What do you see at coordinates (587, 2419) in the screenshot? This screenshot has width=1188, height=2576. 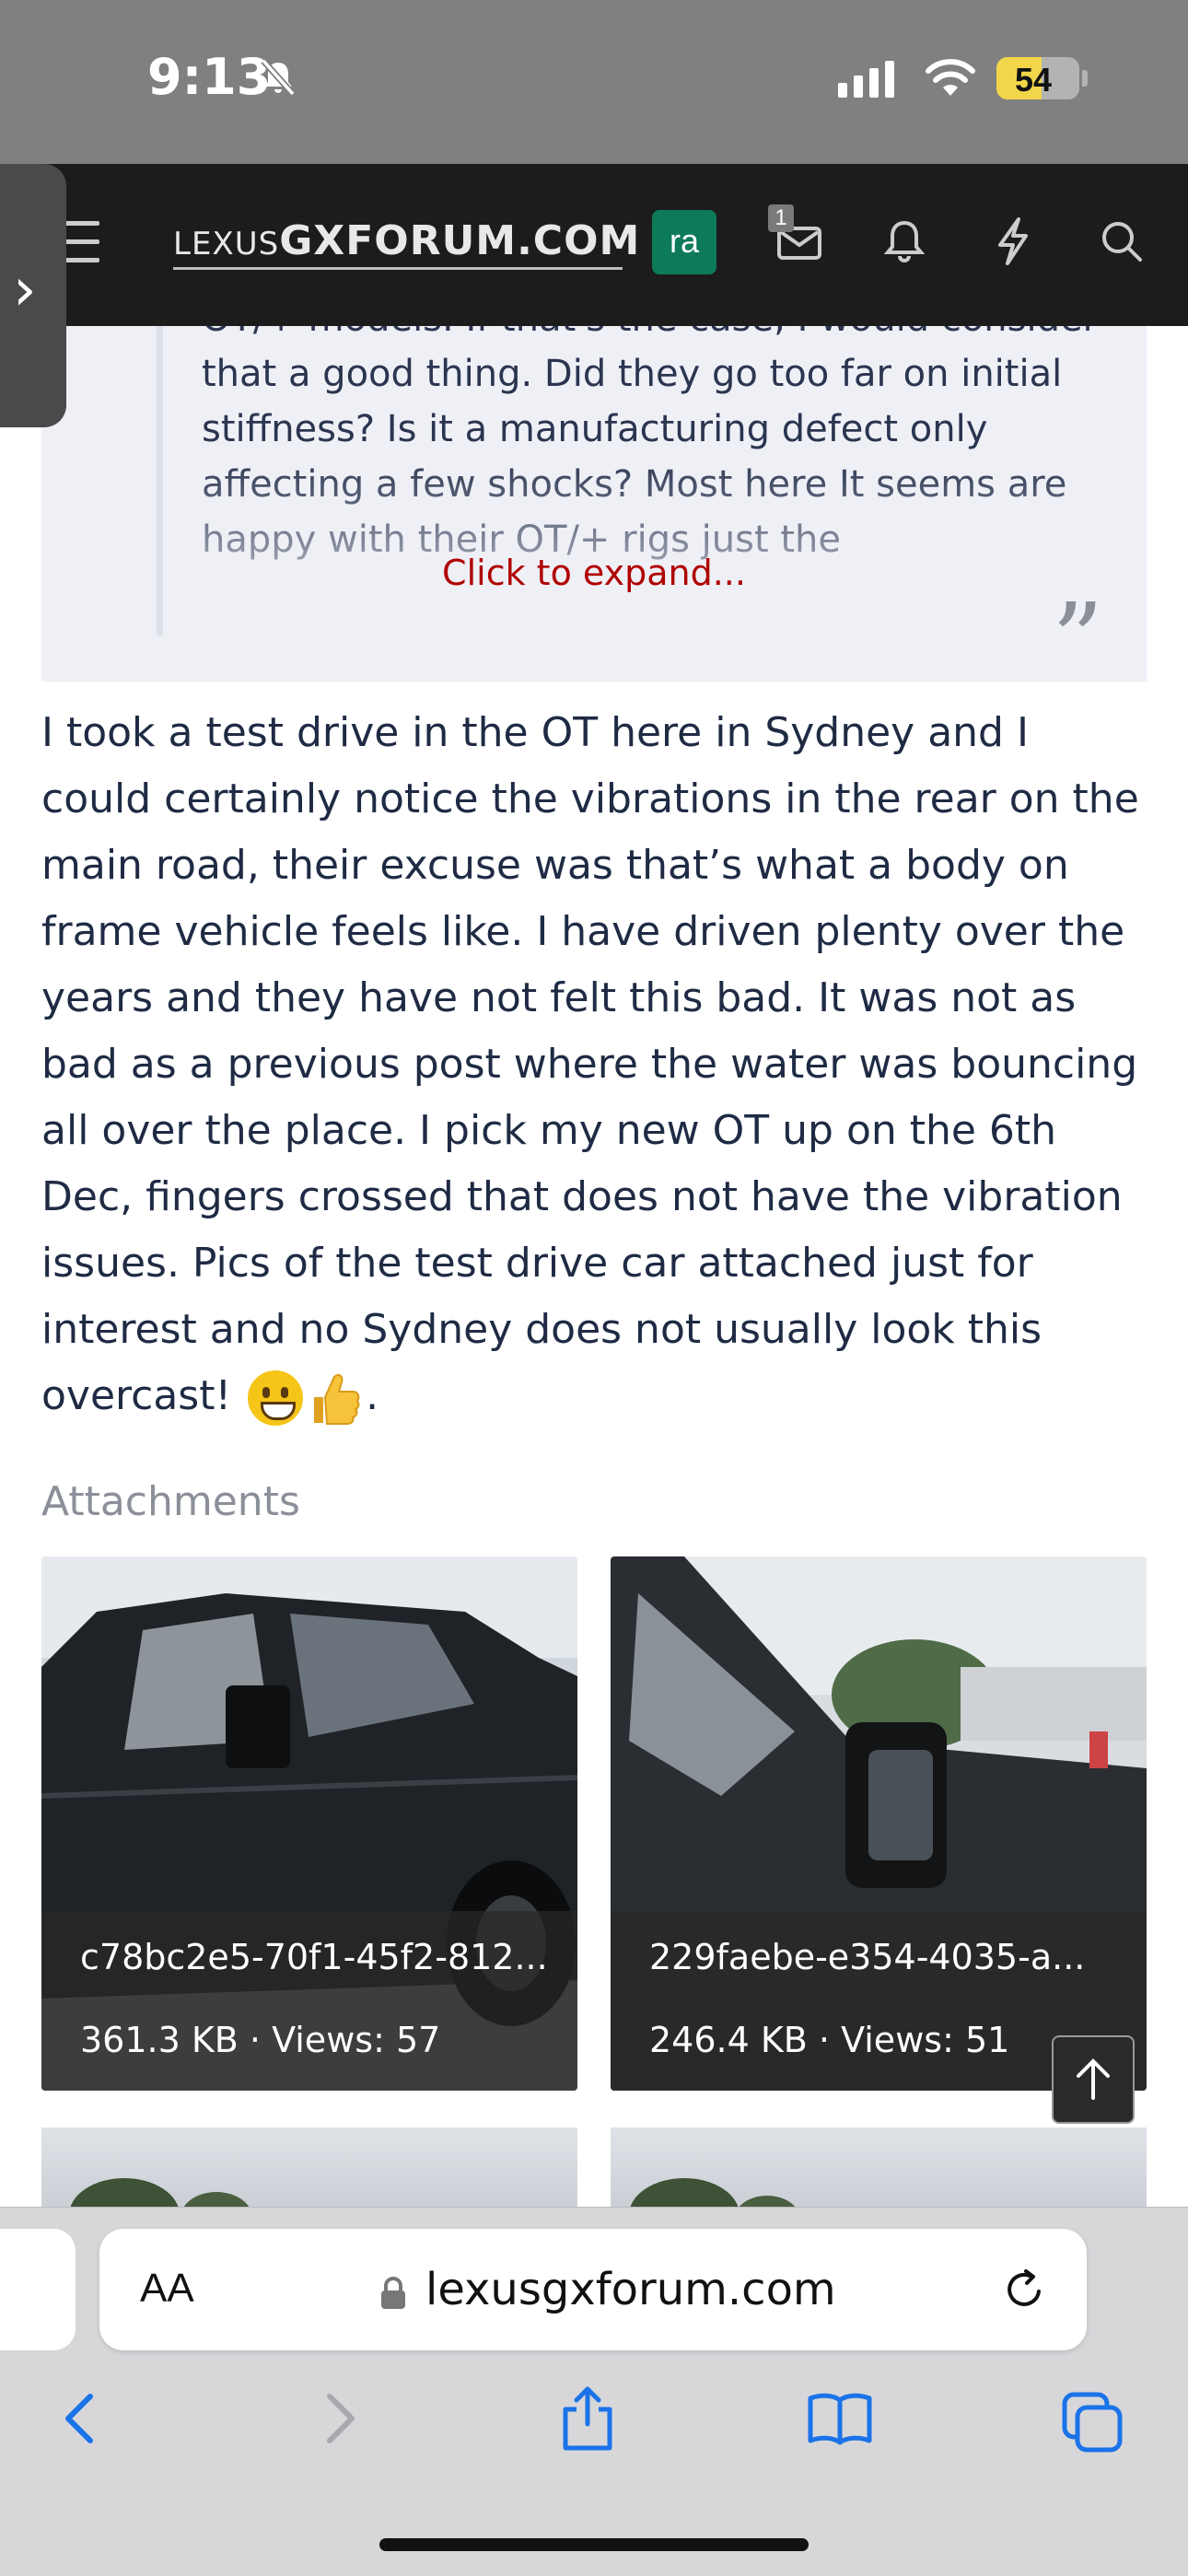 I see `share-icon` at bounding box center [587, 2419].